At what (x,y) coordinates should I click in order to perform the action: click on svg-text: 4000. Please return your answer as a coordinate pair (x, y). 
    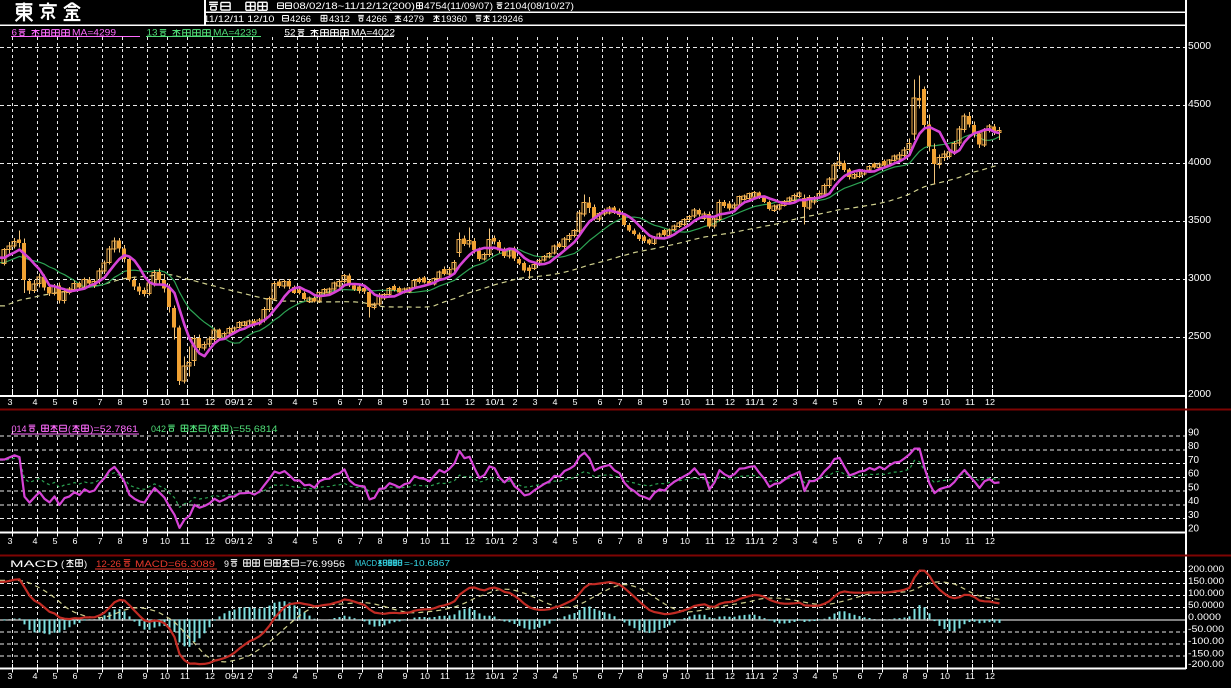
    Looking at the image, I should click on (1199, 162).